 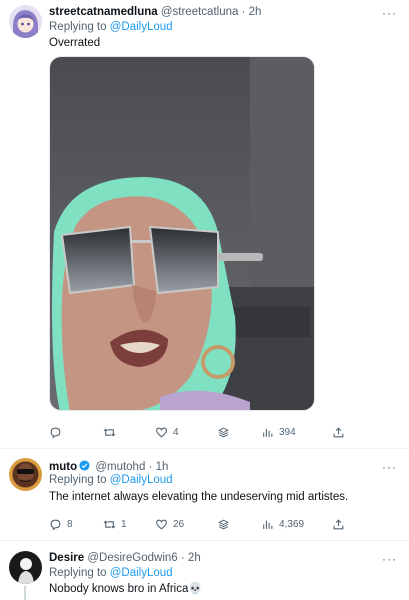 I want to click on like-button: 26, so click(x=169, y=524).